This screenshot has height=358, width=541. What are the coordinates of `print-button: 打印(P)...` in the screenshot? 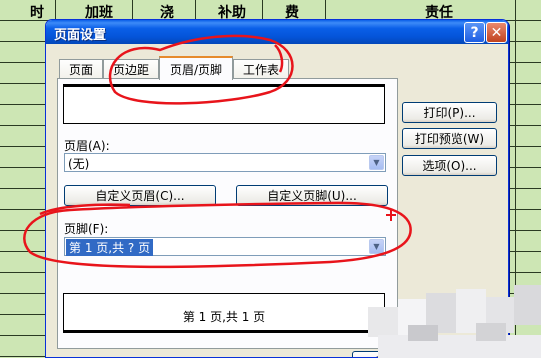 It's located at (449, 112).